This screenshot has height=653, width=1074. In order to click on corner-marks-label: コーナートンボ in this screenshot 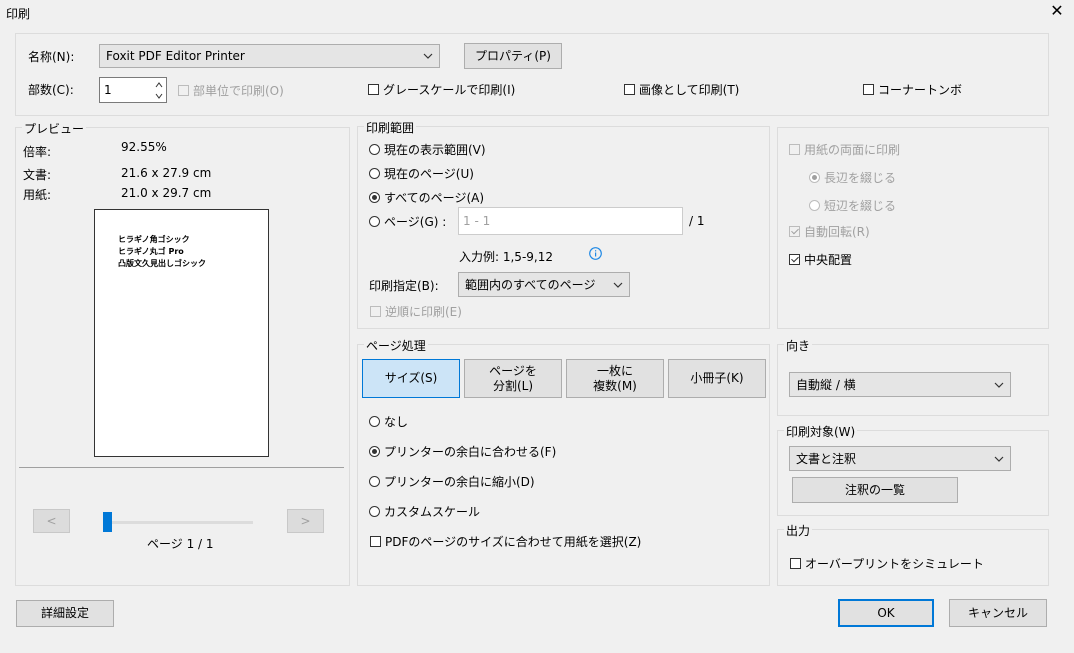, I will do `click(920, 90)`.